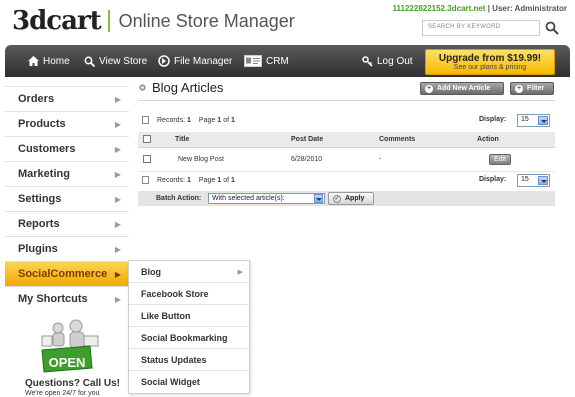 The width and height of the screenshot is (575, 397). What do you see at coordinates (67, 98) in the screenshot?
I see `sidebar-item-orders: Orders ▶` at bounding box center [67, 98].